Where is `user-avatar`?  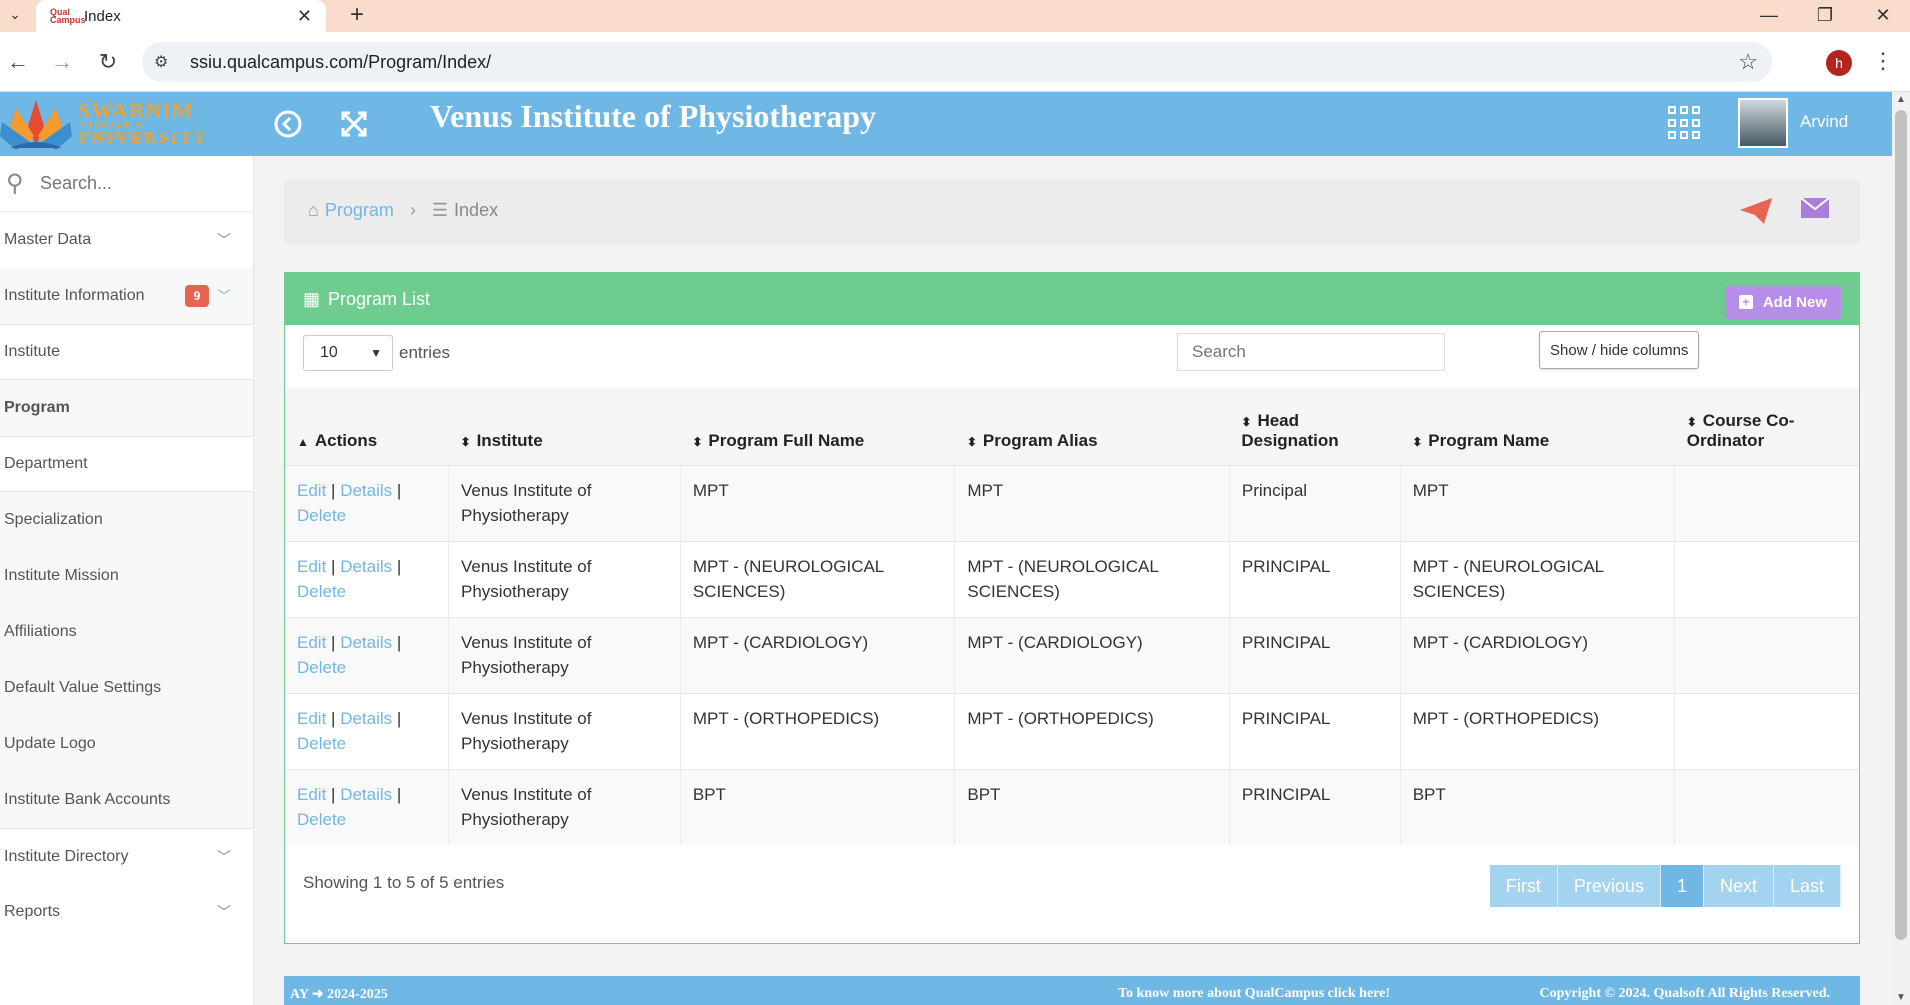
user-avatar is located at coordinates (1763, 123).